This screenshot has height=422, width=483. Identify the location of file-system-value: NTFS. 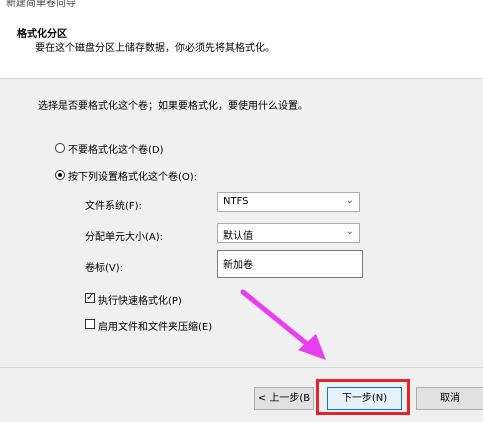
(236, 201).